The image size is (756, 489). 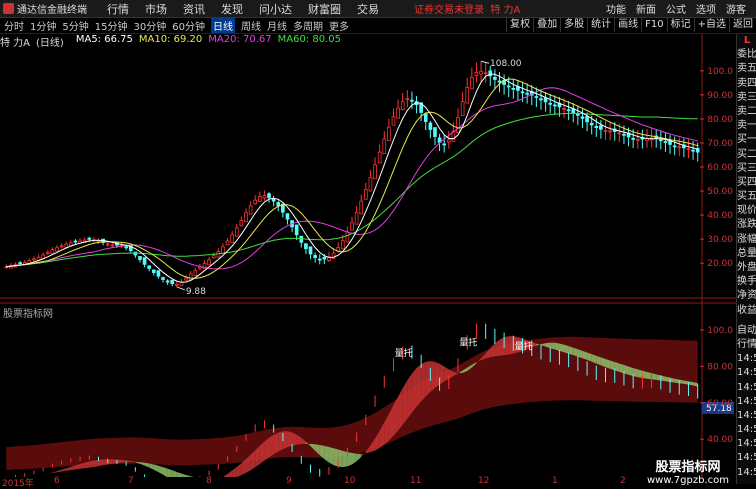 I want to click on chart-tools: 复权 叠加 多股 统计 画线 F10 标记 +自选 返回, so click(x=631, y=25).